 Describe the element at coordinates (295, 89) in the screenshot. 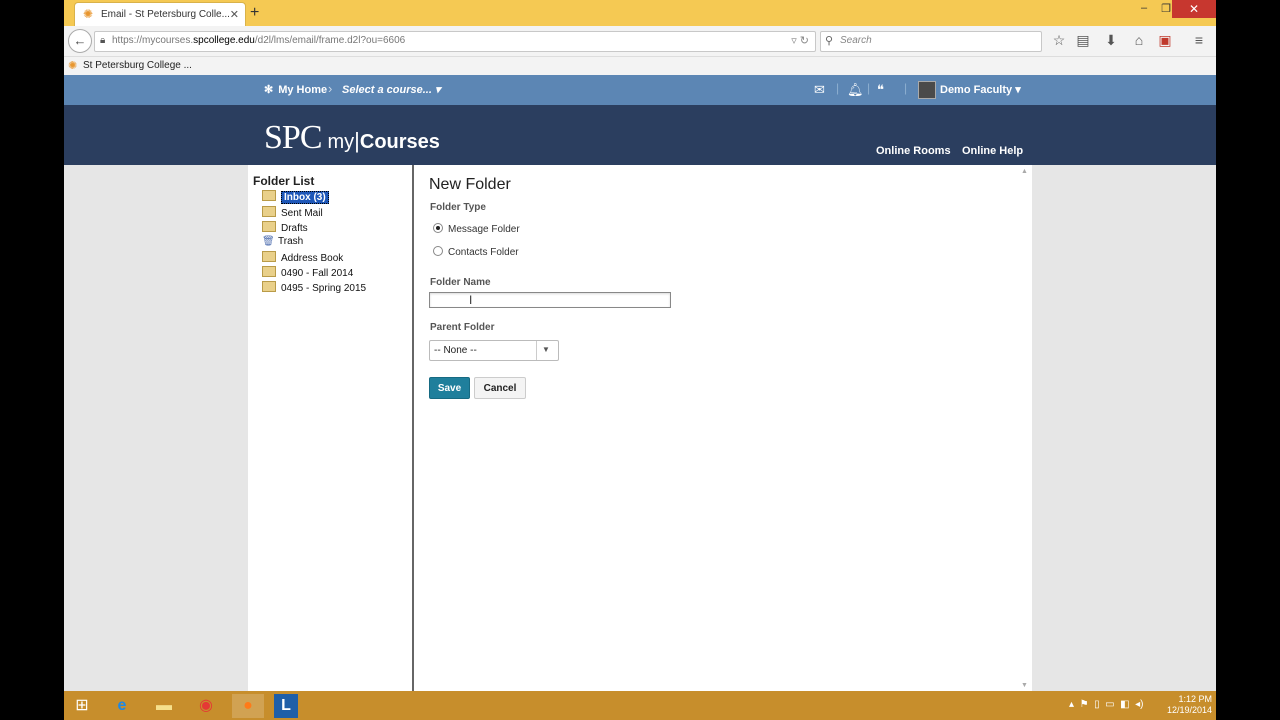

I see `my-home-link: ✻ My Home` at that location.